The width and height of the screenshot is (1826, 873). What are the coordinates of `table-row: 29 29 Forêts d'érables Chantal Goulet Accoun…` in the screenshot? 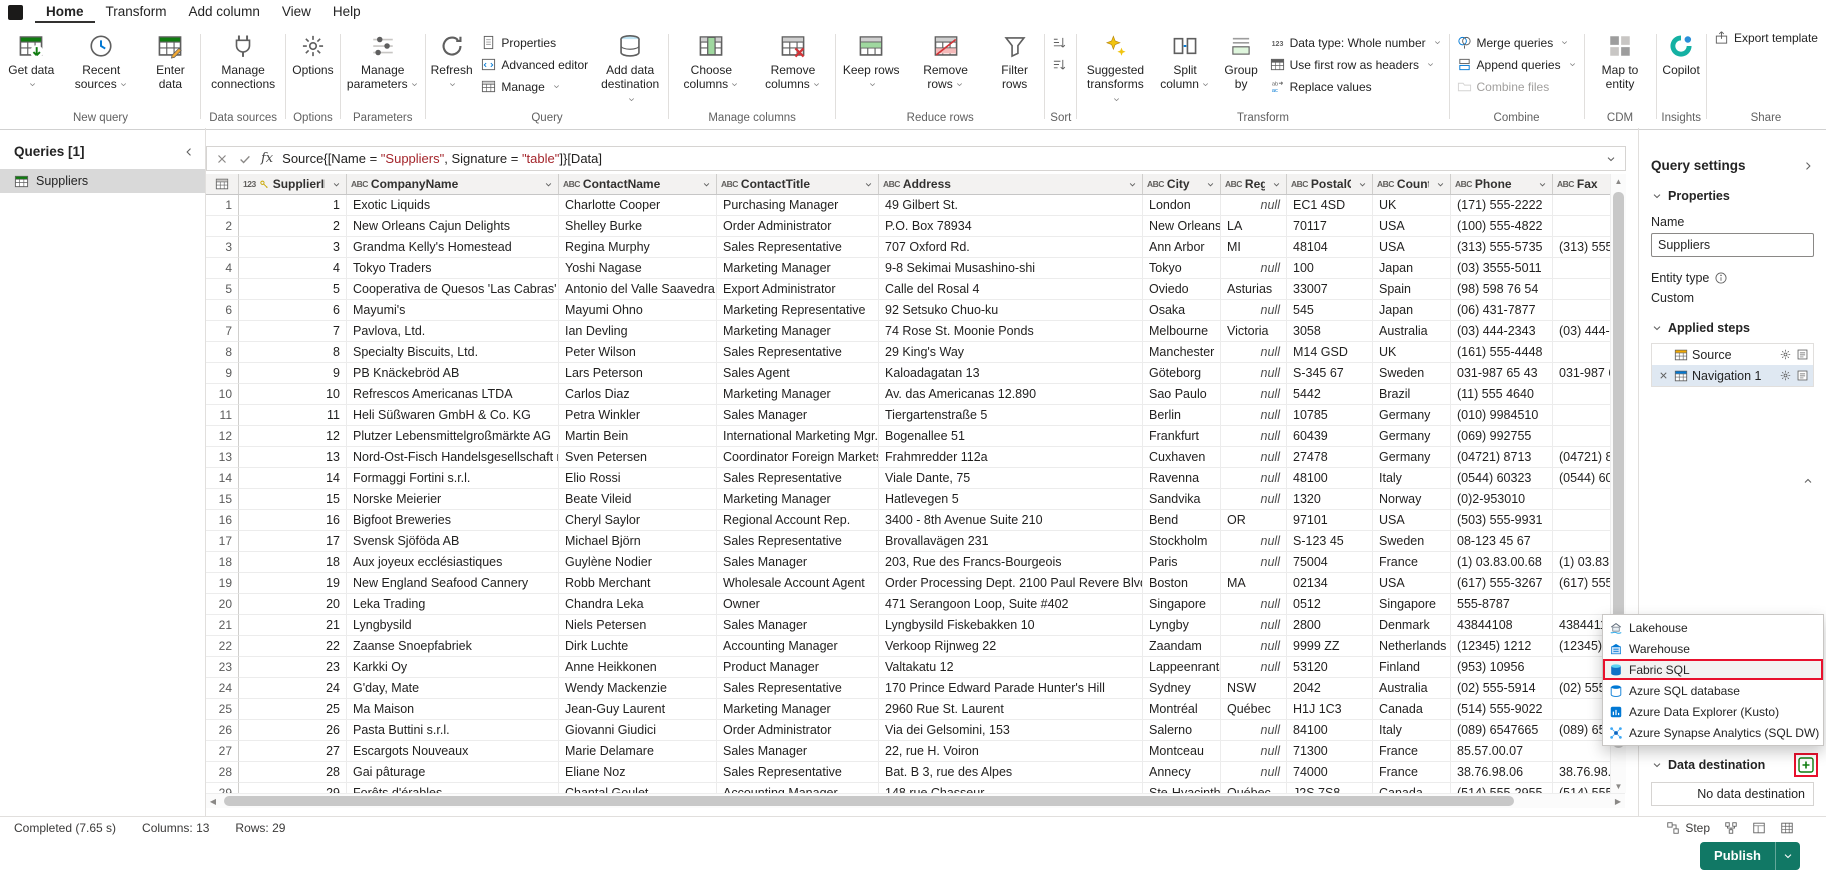 It's located at (908, 788).